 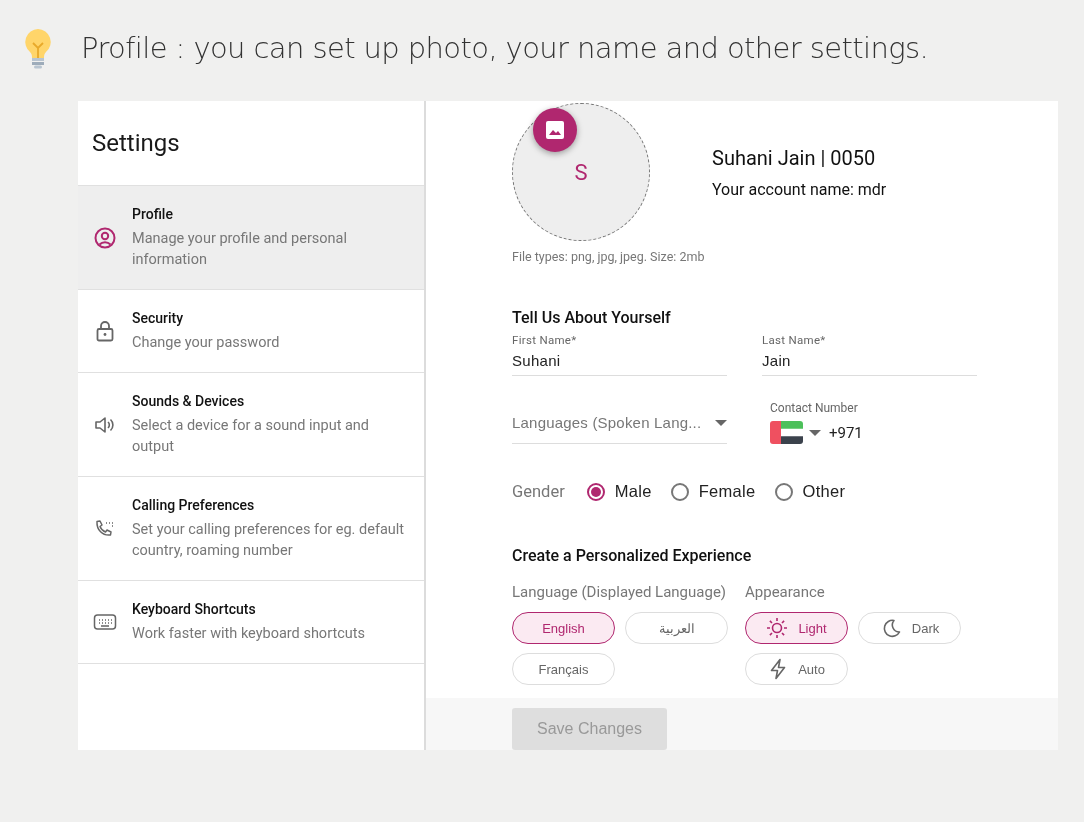 I want to click on language-option: English, so click(x=563, y=628).